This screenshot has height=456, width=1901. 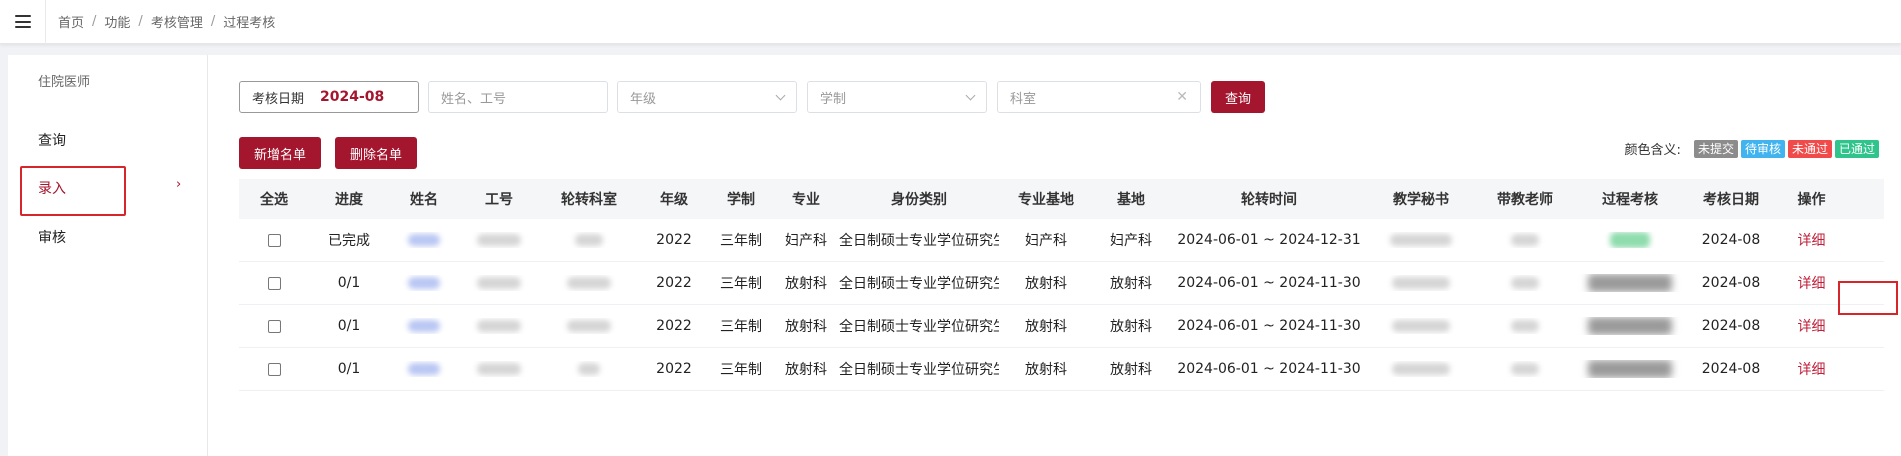 What do you see at coordinates (1023, 99) in the screenshot?
I see `dept-select-placeholder: 科室` at bounding box center [1023, 99].